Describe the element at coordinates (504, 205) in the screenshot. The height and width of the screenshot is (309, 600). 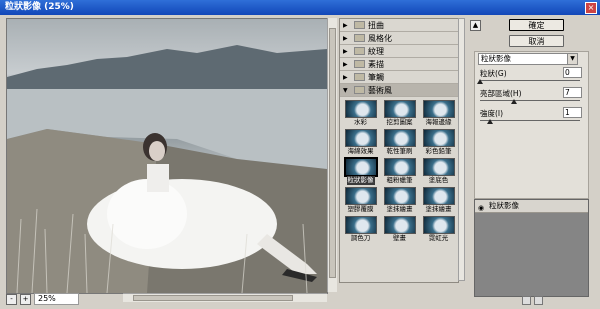
I see `effect-layer-label: 粒狀影像` at that location.